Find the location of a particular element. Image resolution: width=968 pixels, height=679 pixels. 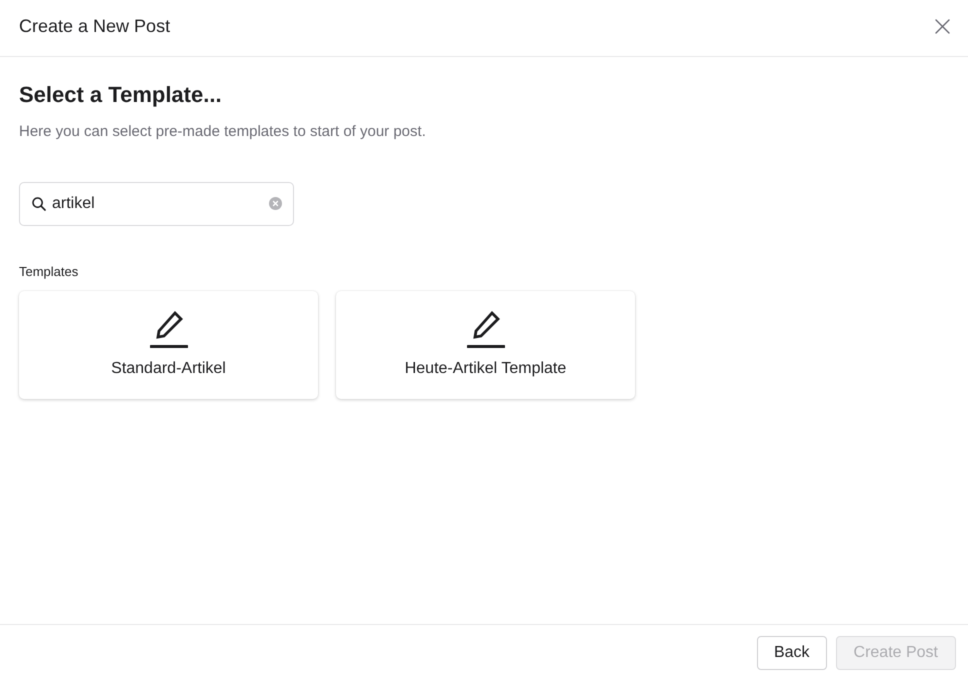

template-name: Heute-Artikel Template is located at coordinates (485, 369).